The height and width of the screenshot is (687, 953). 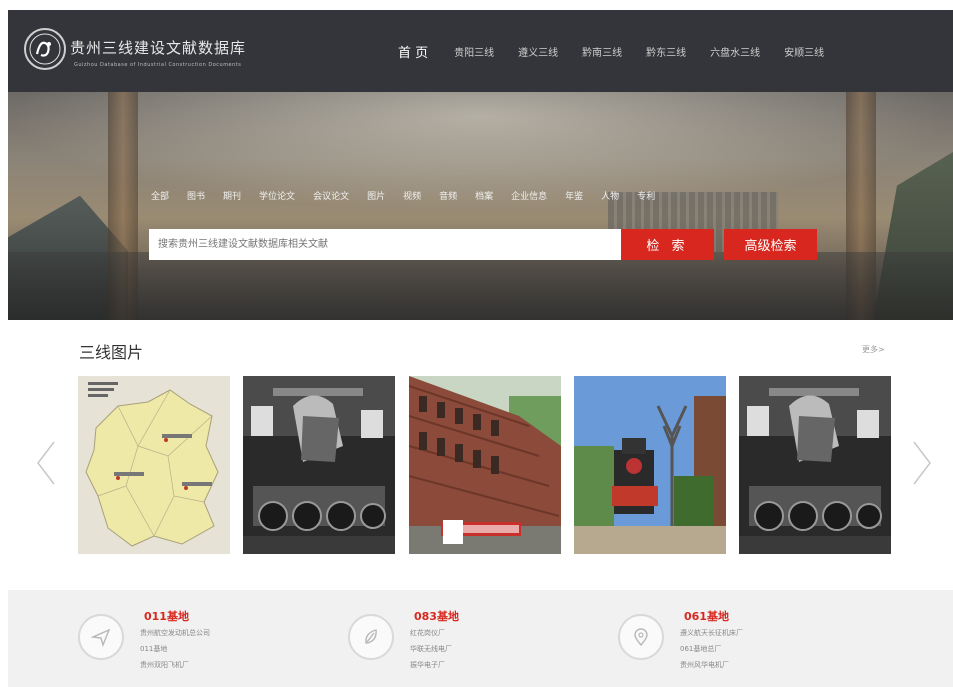 What do you see at coordinates (412, 197) in the screenshot?
I see `category-video: 视频` at bounding box center [412, 197].